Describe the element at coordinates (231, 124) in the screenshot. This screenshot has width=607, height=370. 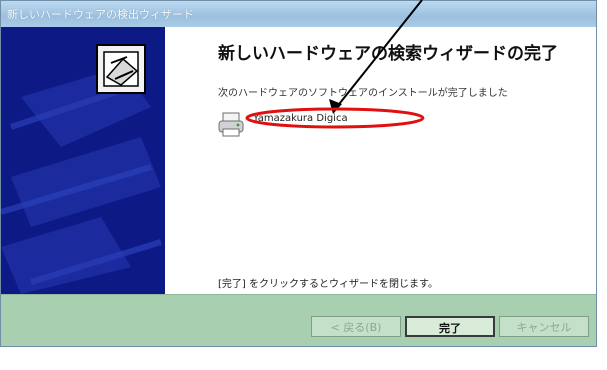
I see `printer-icon` at that location.